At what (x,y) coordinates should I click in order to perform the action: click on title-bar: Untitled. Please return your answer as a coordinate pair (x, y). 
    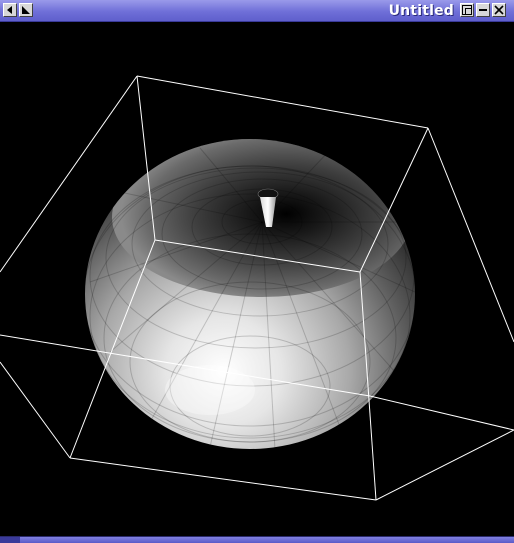
    Looking at the image, I should click on (257, 11).